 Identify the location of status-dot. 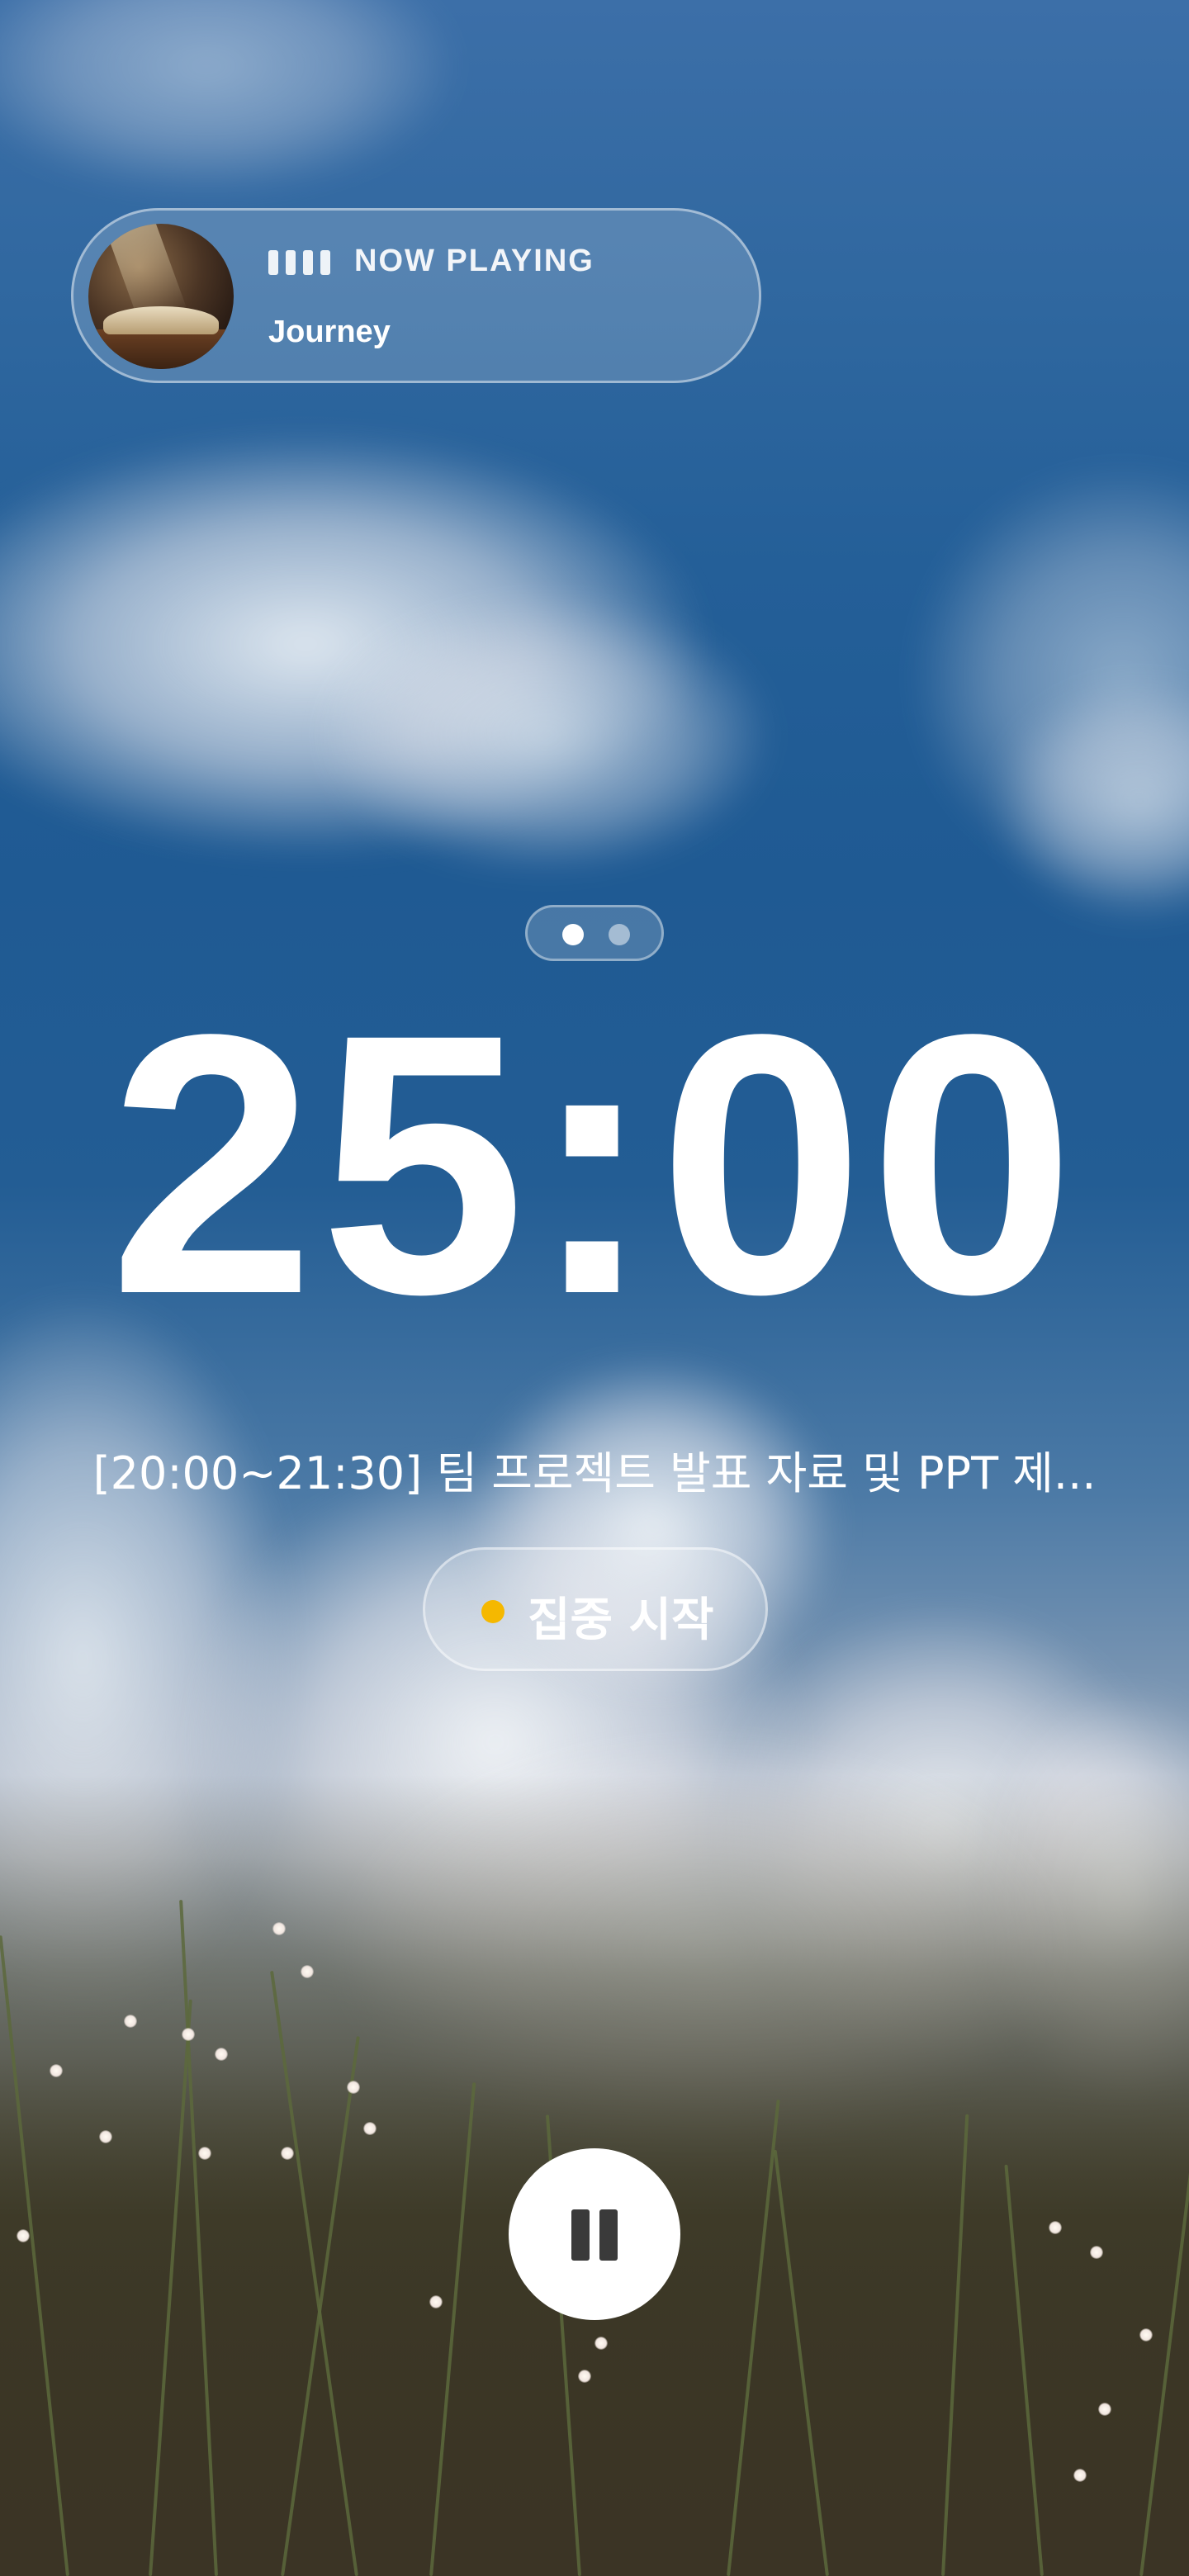
(492, 1611).